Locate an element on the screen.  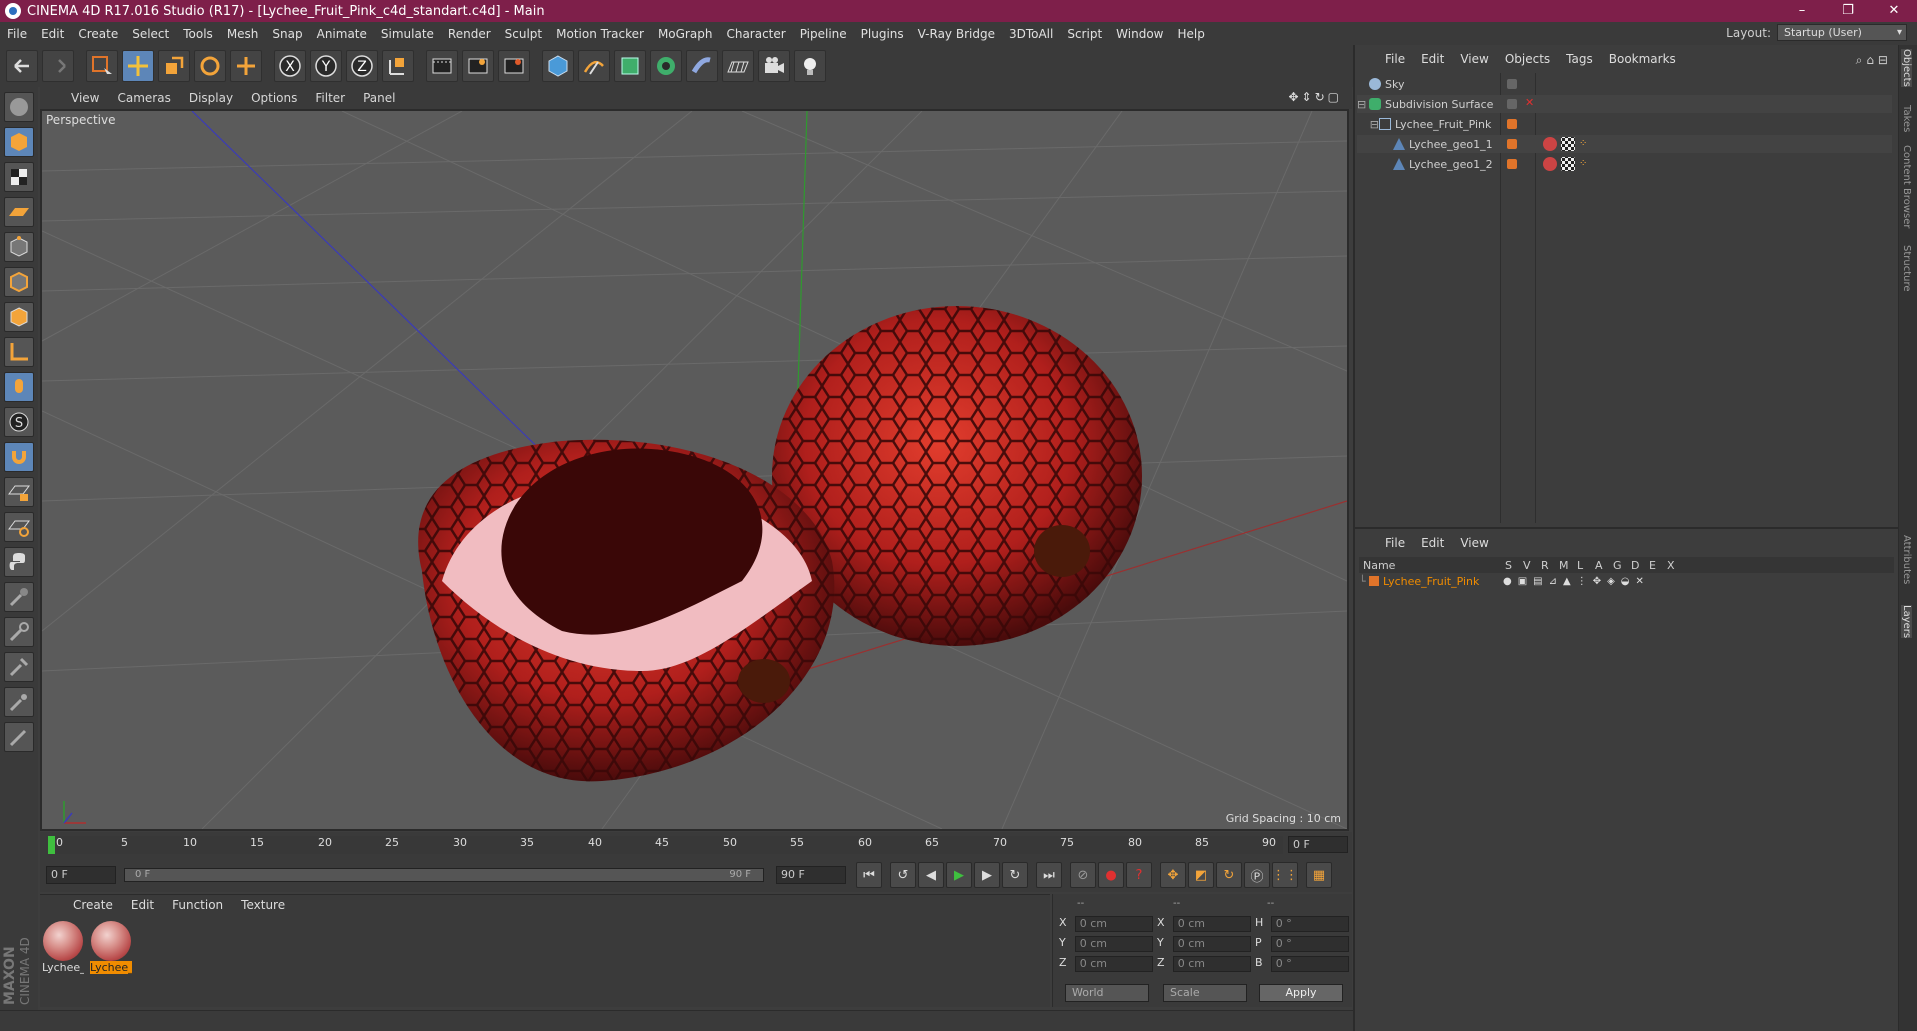
om-menu-file: File is located at coordinates (1395, 59).